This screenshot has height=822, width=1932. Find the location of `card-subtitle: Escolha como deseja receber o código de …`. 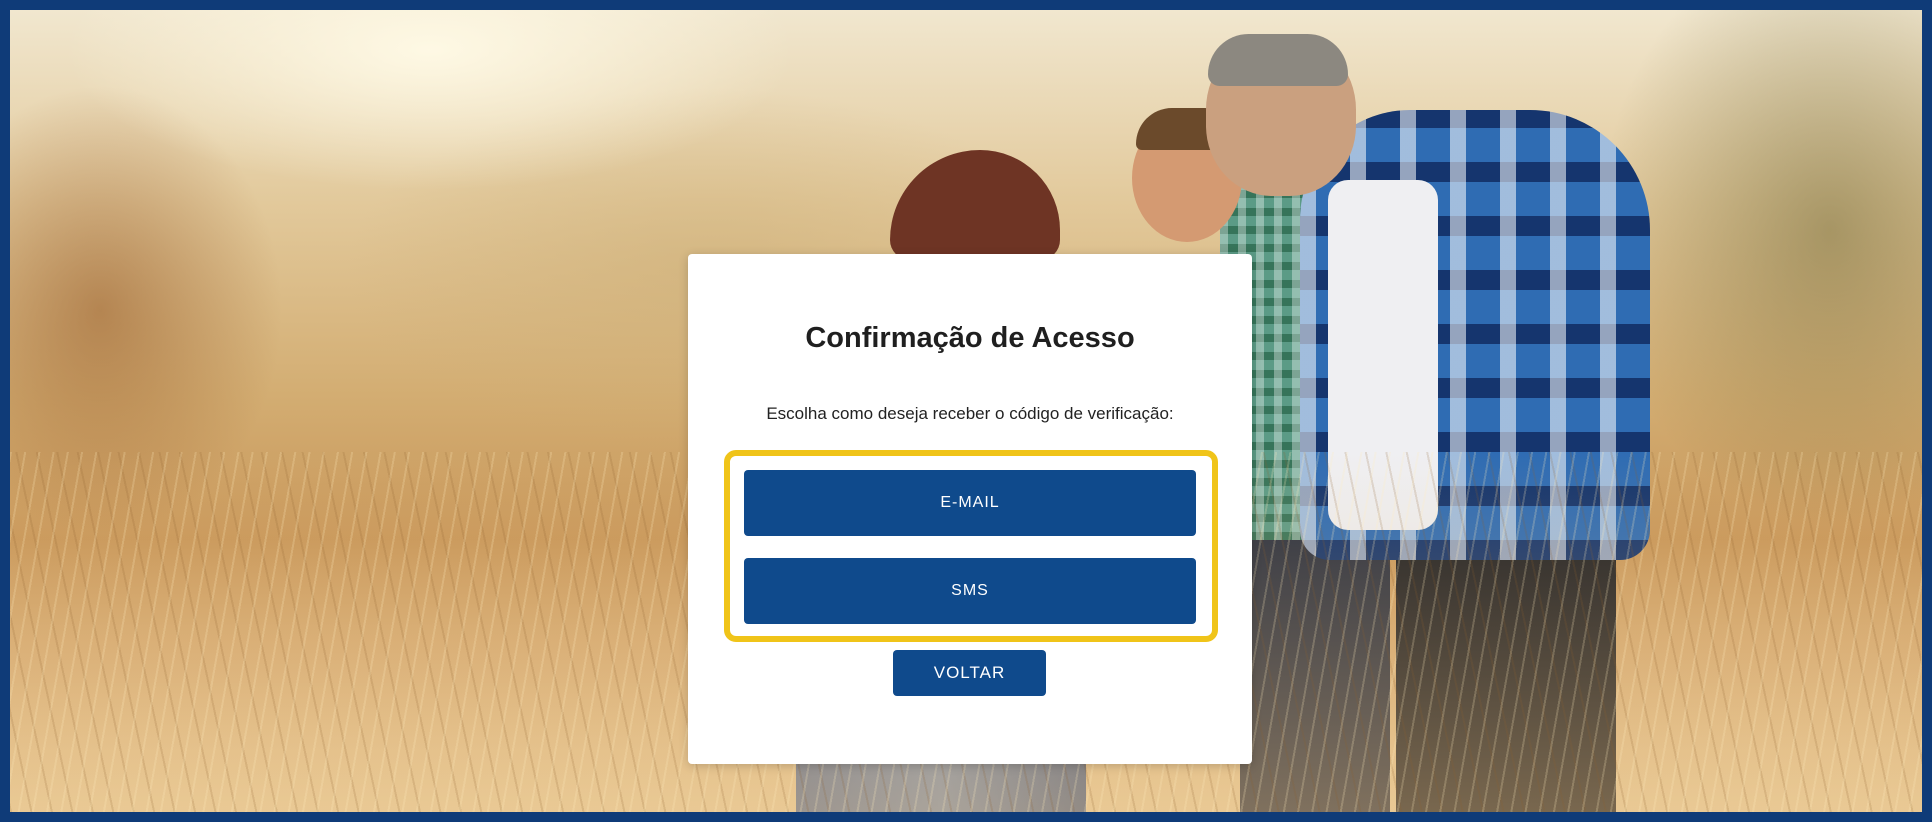

card-subtitle: Escolha como deseja receber o código de … is located at coordinates (970, 413).